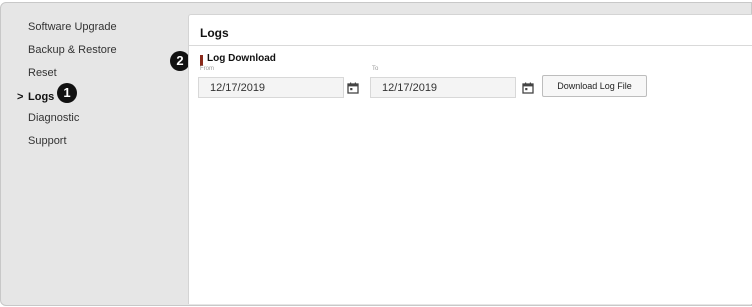 The width and height of the screenshot is (752, 307). What do you see at coordinates (470, 45) in the screenshot?
I see `title-divider` at bounding box center [470, 45].